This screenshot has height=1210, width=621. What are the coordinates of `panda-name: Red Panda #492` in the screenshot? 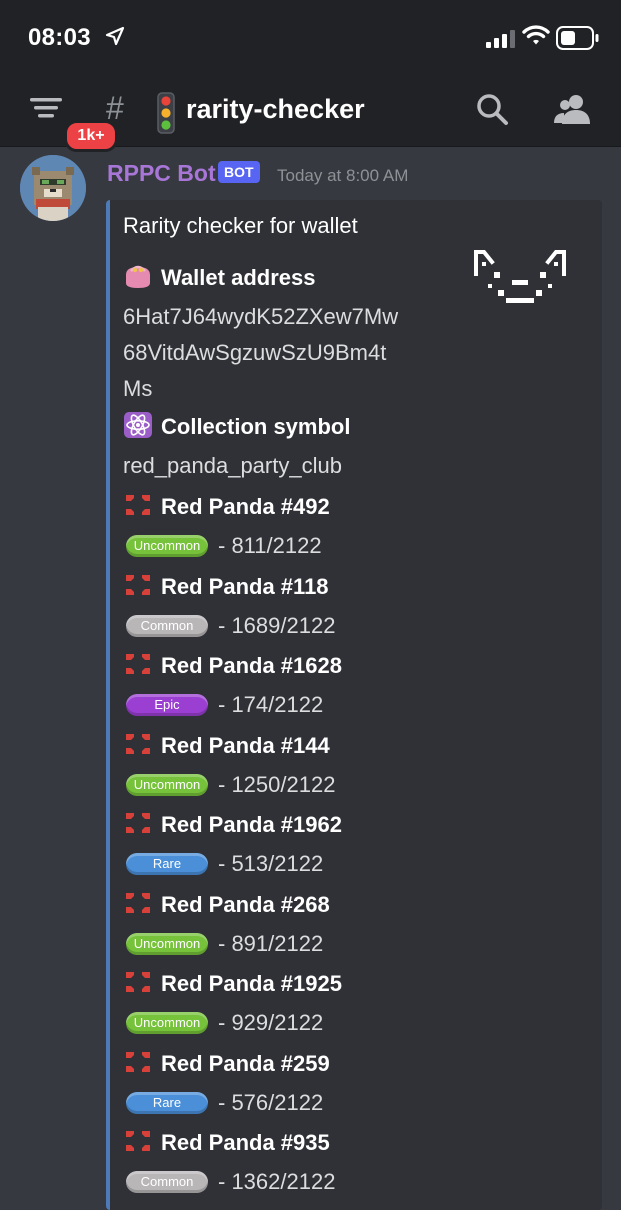 It's located at (226, 506).